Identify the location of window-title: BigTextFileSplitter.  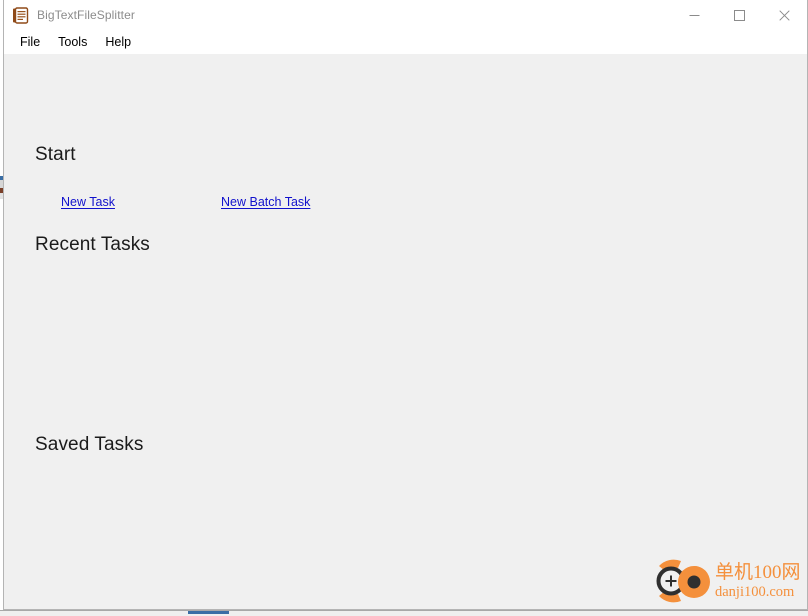
(86, 15).